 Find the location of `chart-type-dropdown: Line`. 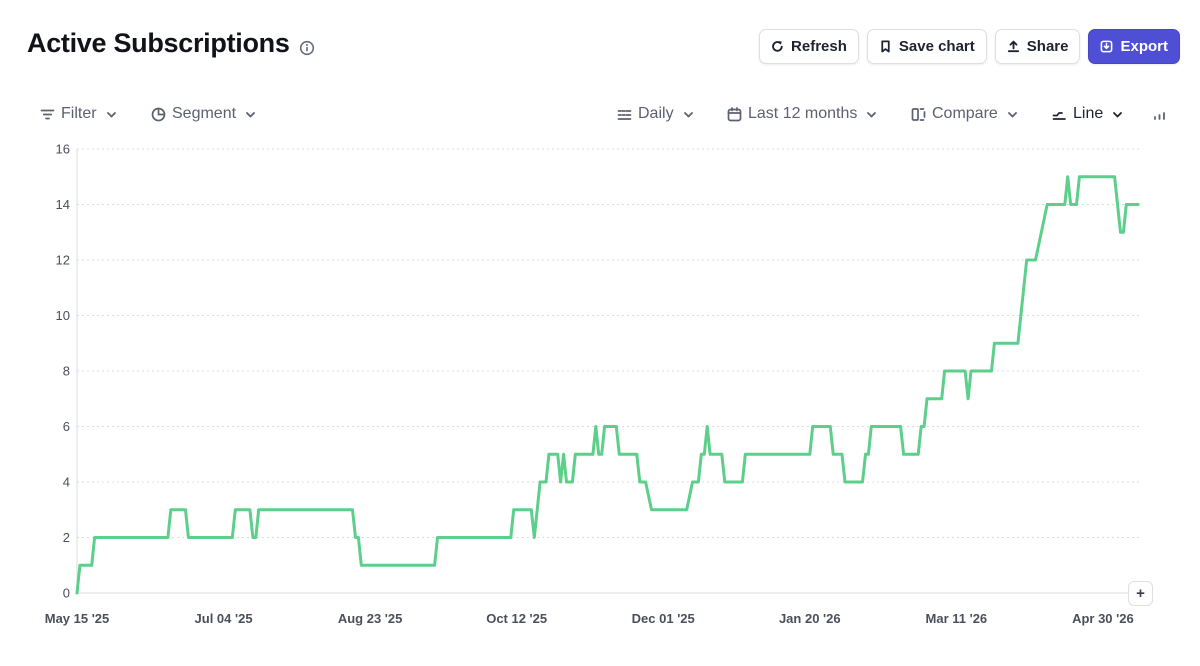

chart-type-dropdown: Line is located at coordinates (1087, 114).